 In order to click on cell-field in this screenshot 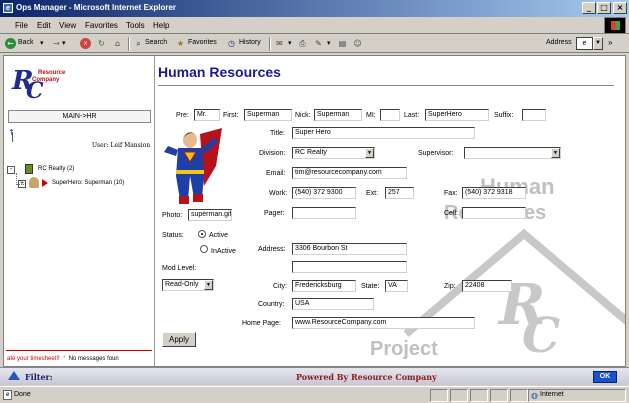, I will do `click(494, 213)`.